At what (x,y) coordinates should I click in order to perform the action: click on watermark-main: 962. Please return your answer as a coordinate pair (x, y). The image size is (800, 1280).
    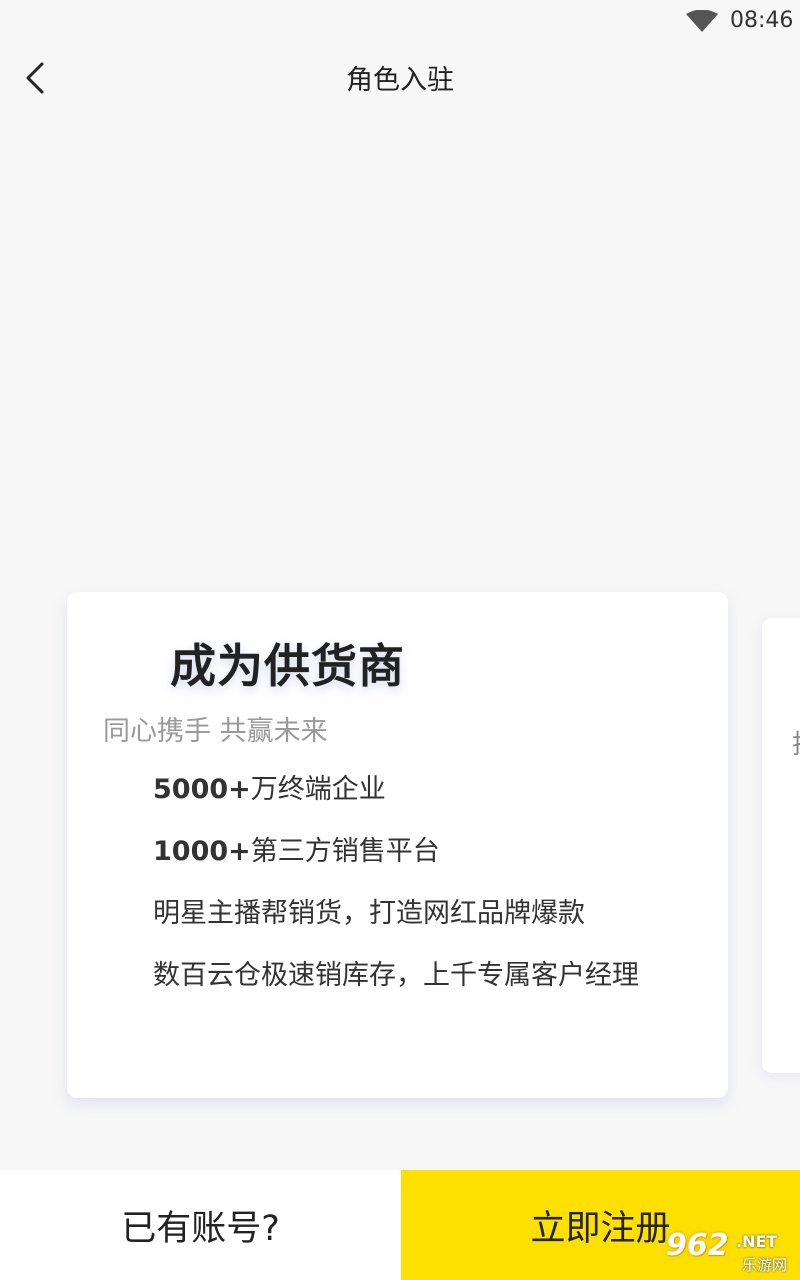
    Looking at the image, I should click on (697, 1245).